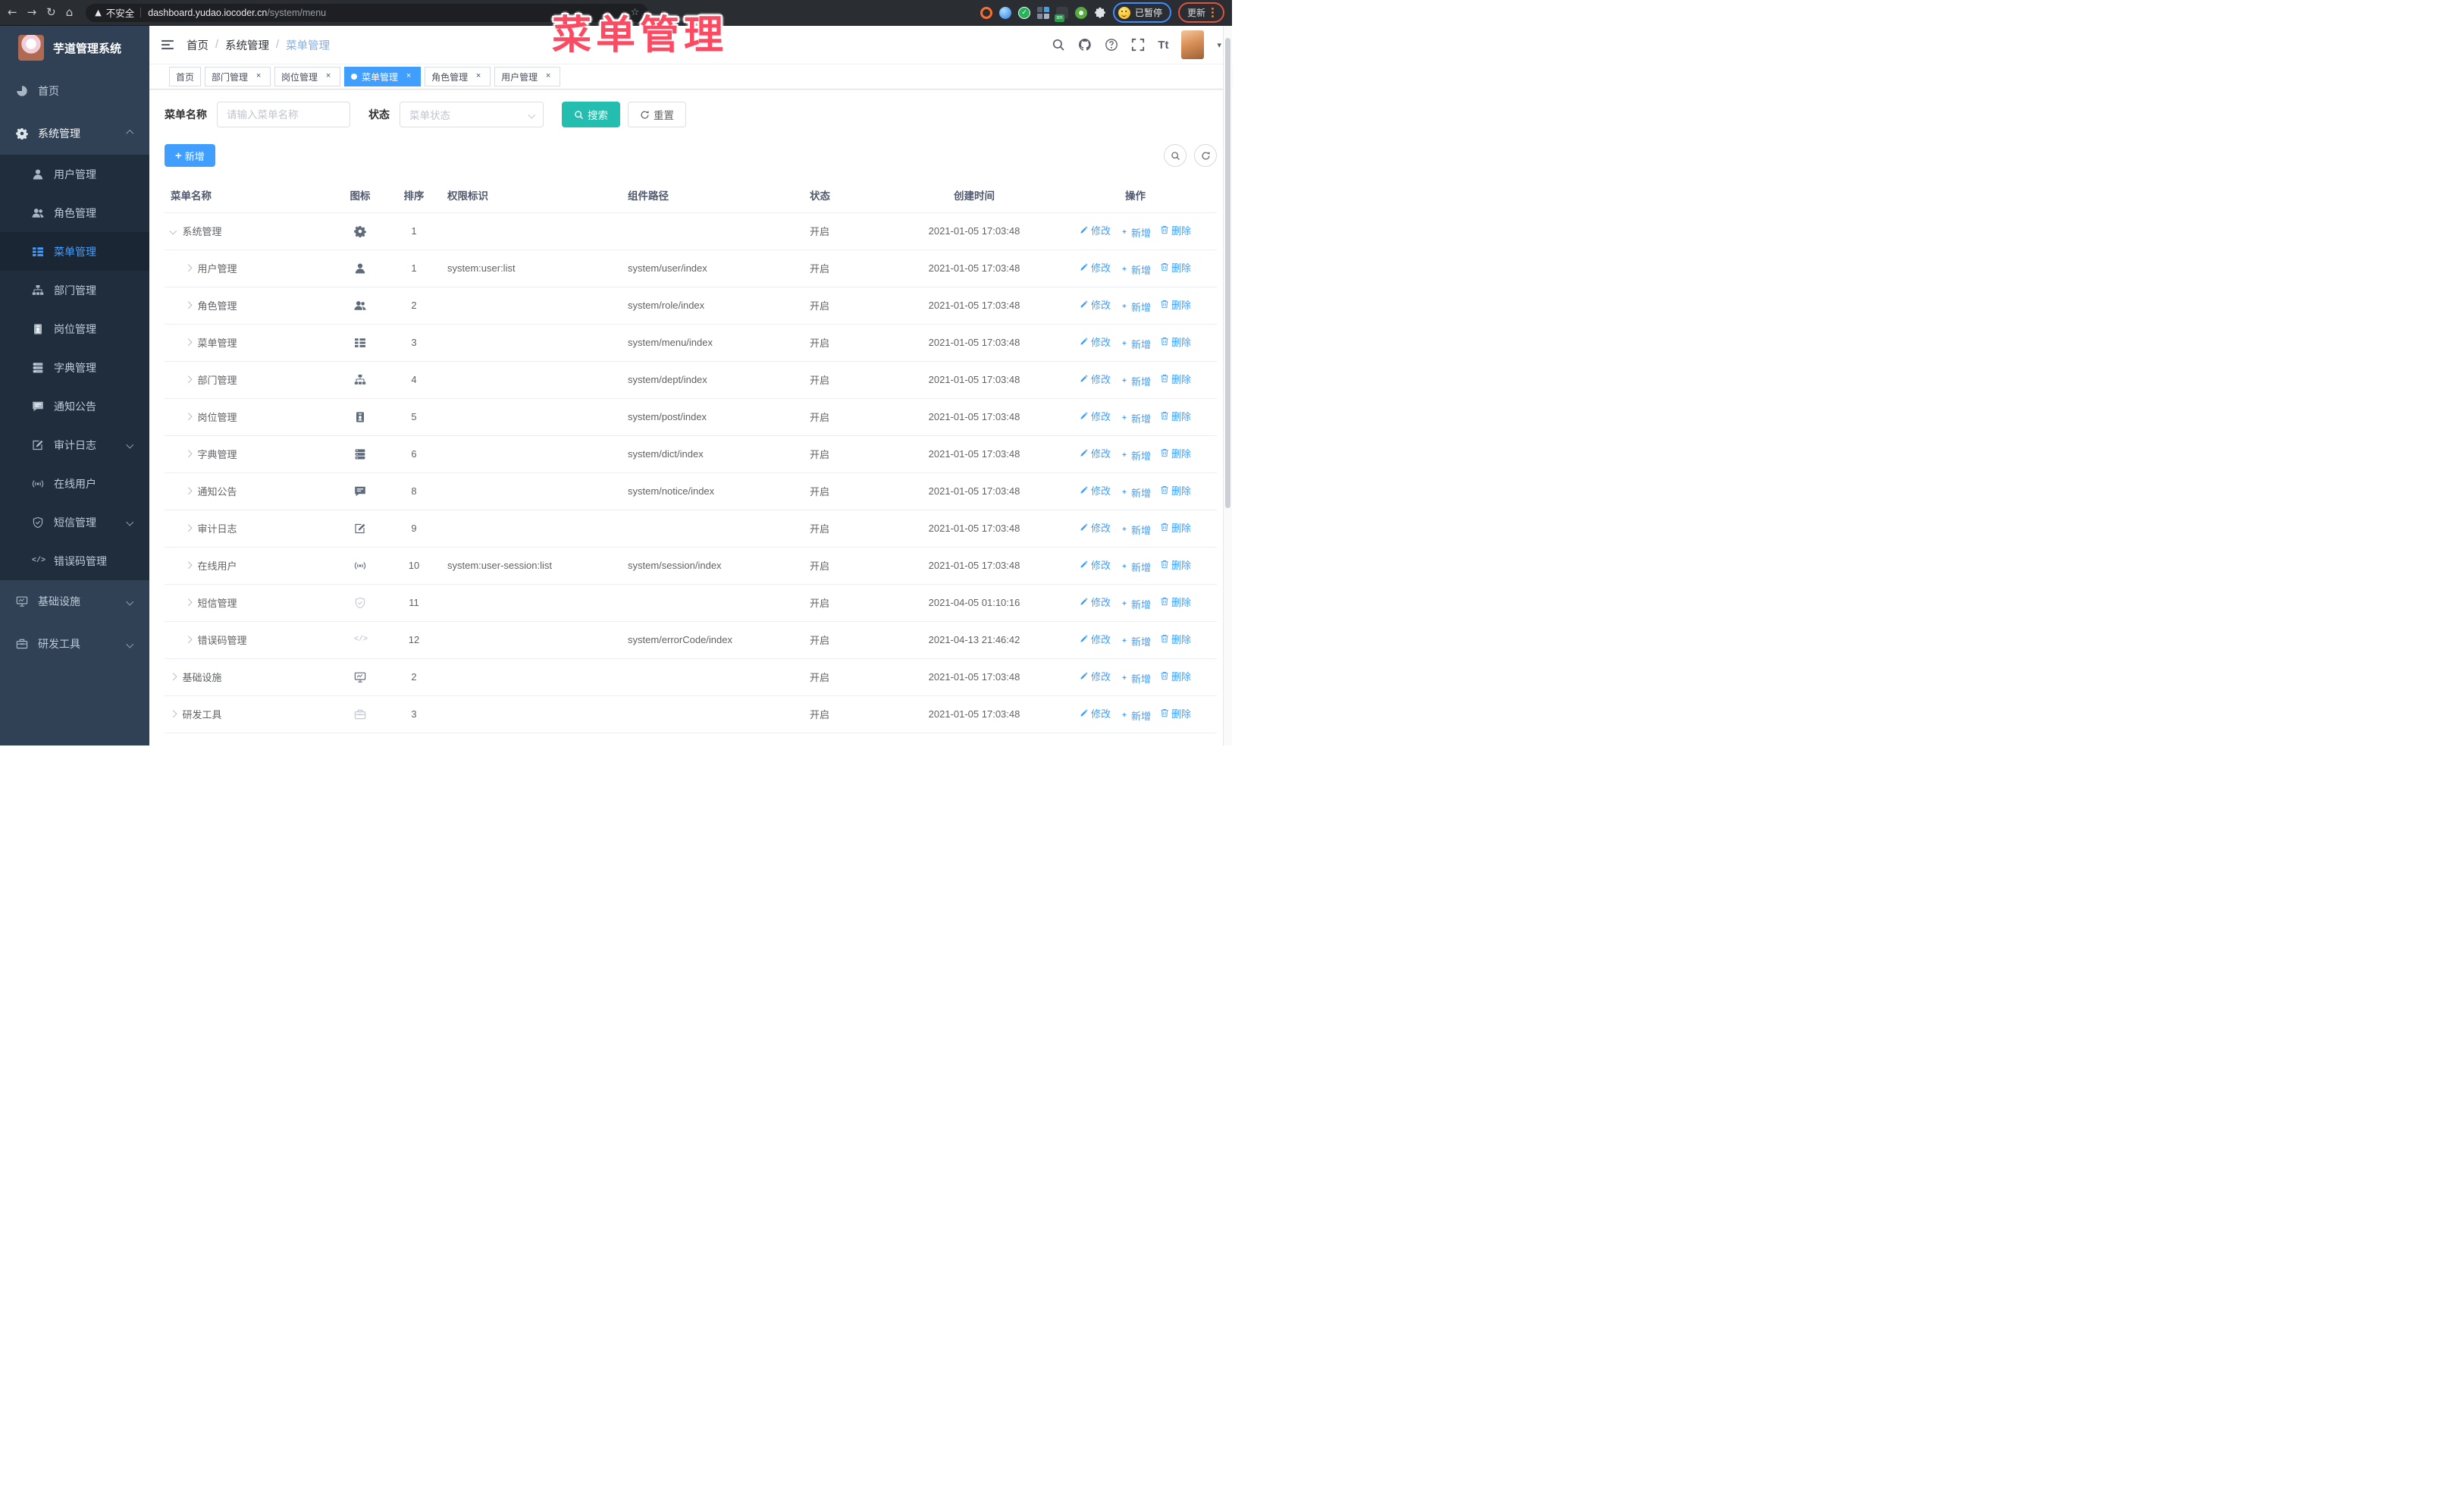 This screenshot has width=2464, height=1491. I want to click on home-icon: ⌂, so click(70, 12).